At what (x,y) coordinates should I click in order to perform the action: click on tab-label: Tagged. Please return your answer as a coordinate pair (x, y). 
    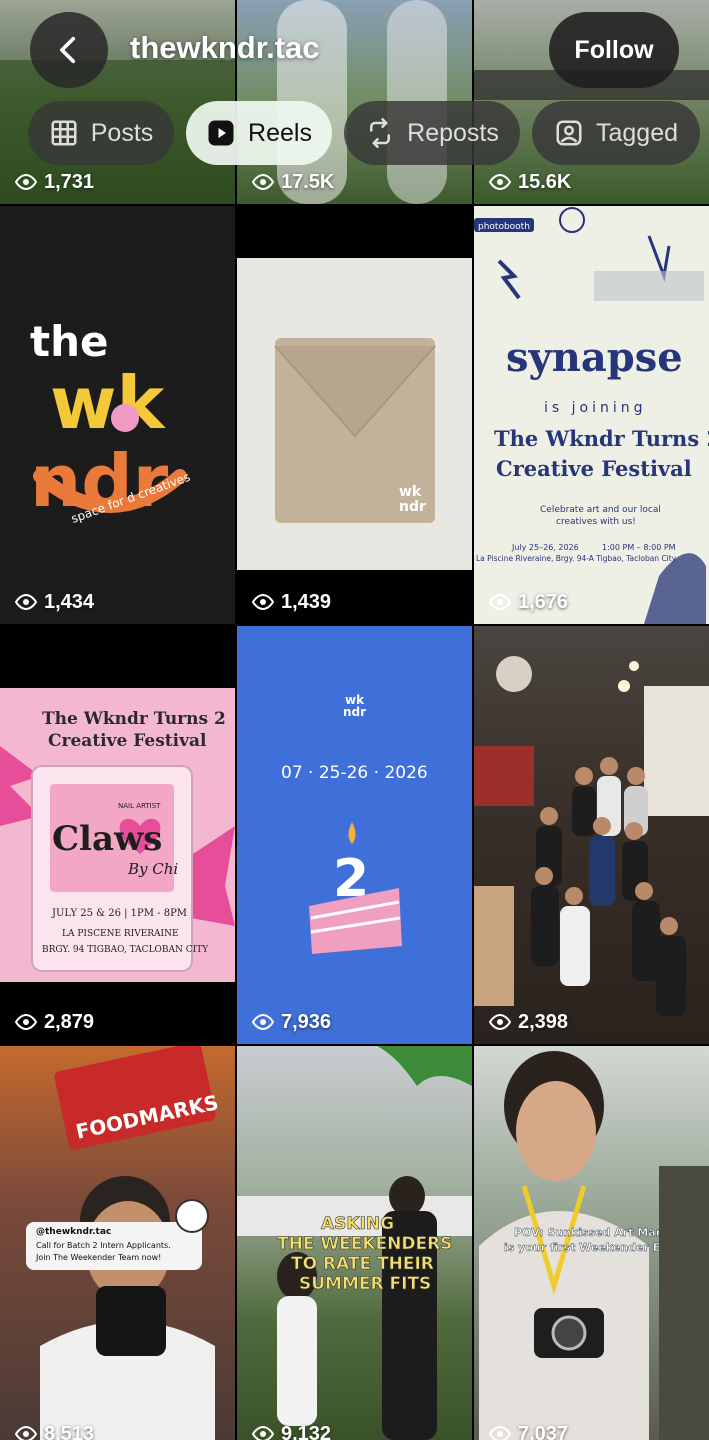
    Looking at the image, I should click on (637, 132).